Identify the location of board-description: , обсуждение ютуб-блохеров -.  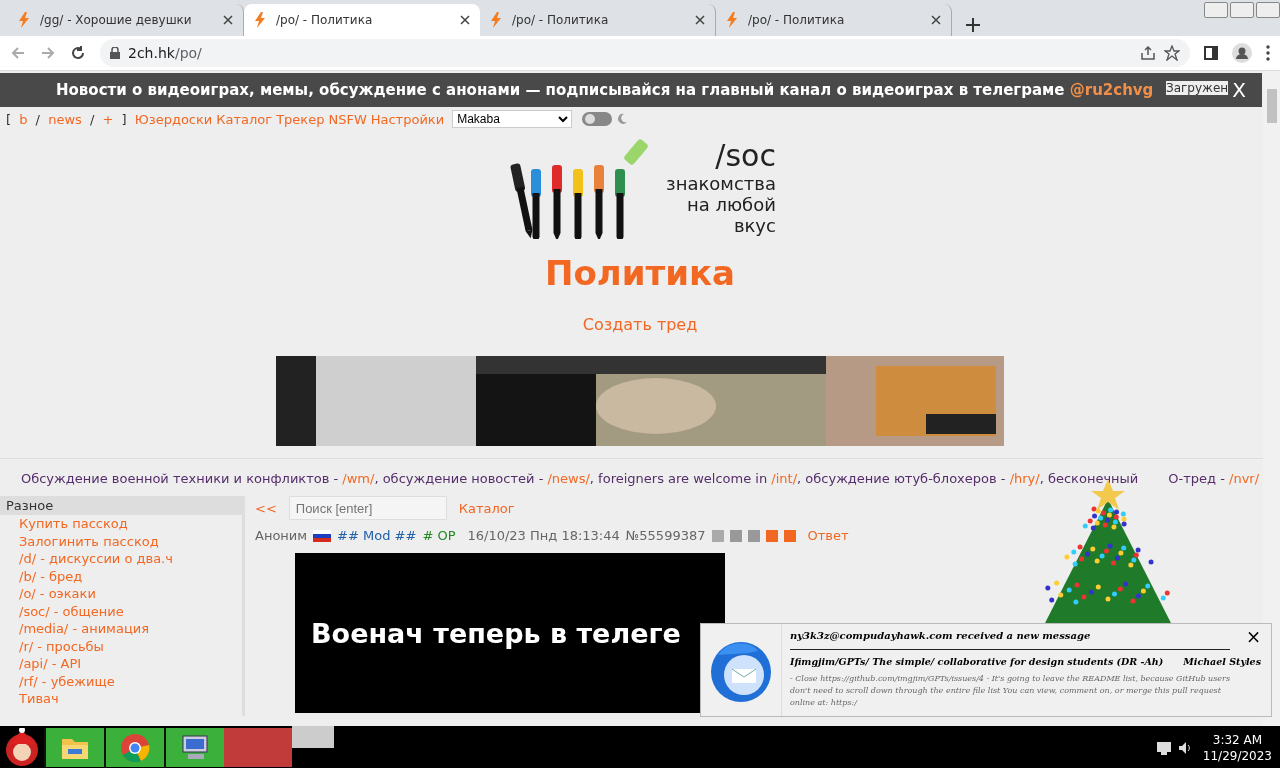
(902, 478).